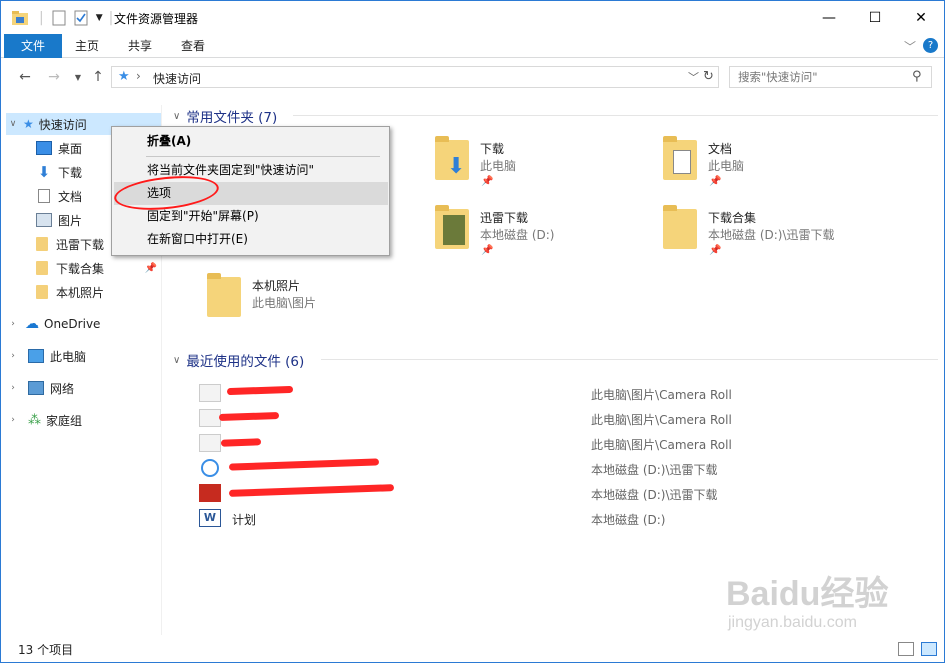  I want to click on word-document-icon: W, so click(210, 518).